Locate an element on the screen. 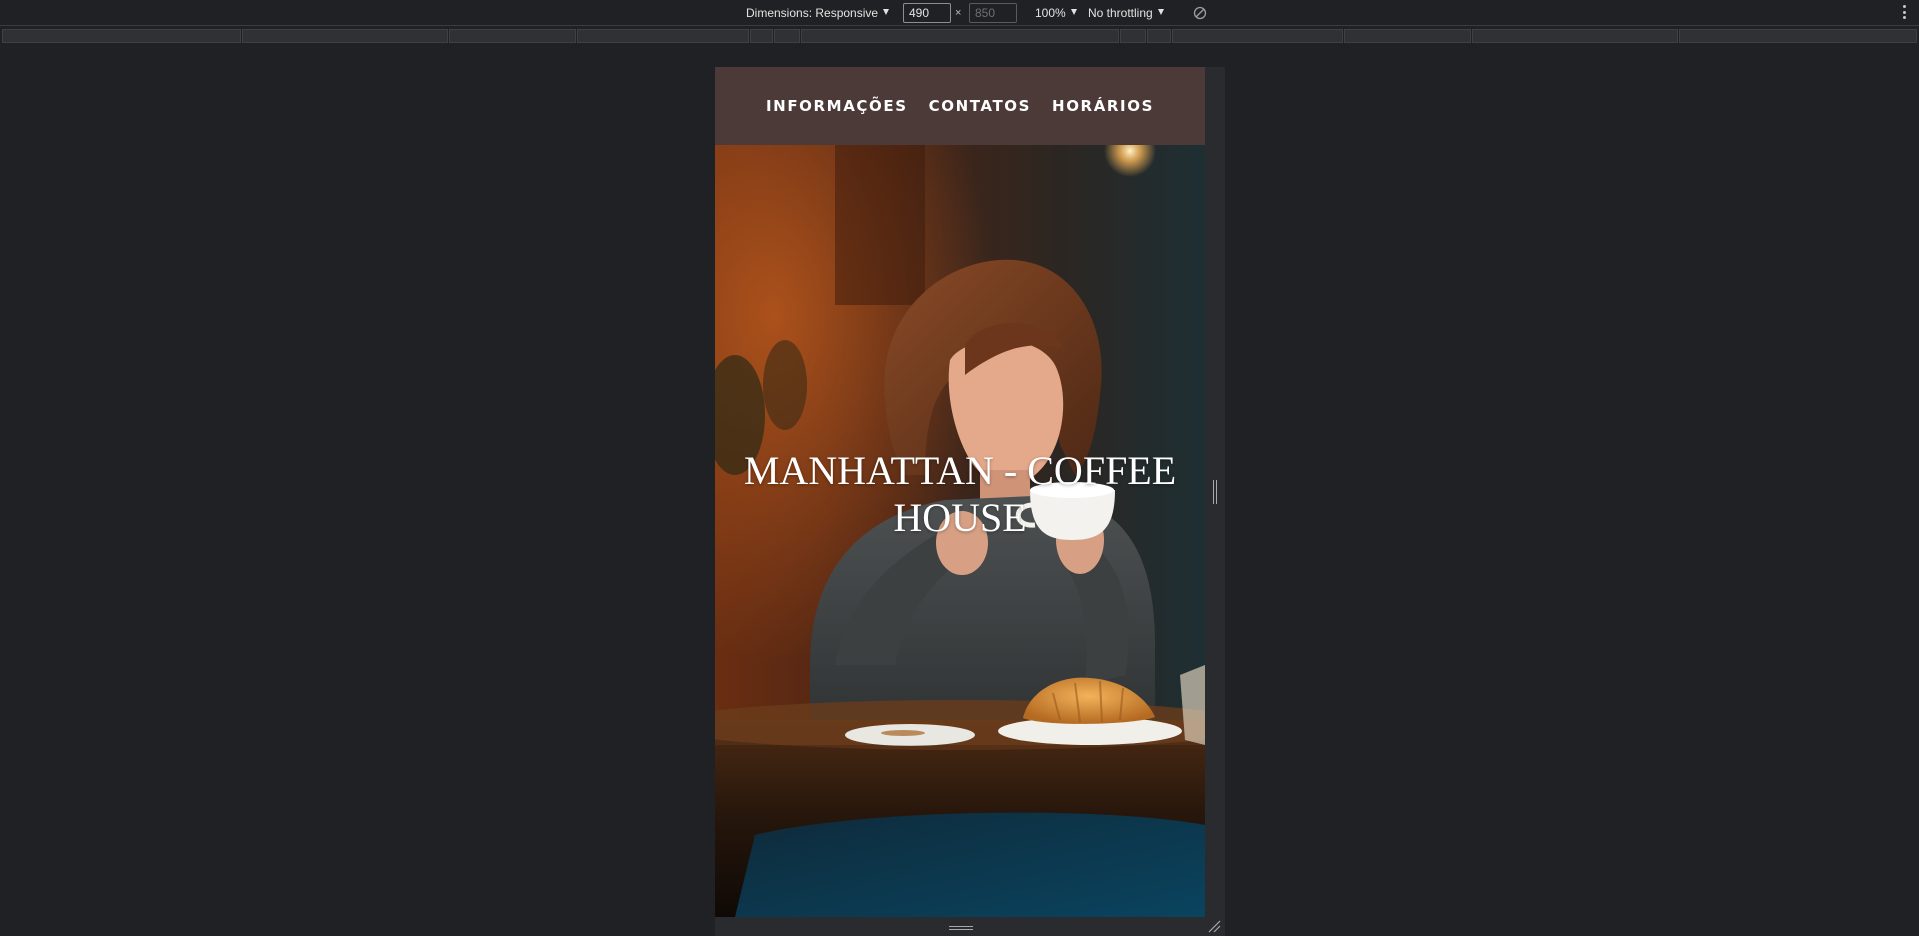 The width and height of the screenshot is (1919, 936). dimensions-label: Dimensions: Responsive is located at coordinates (812, 13).